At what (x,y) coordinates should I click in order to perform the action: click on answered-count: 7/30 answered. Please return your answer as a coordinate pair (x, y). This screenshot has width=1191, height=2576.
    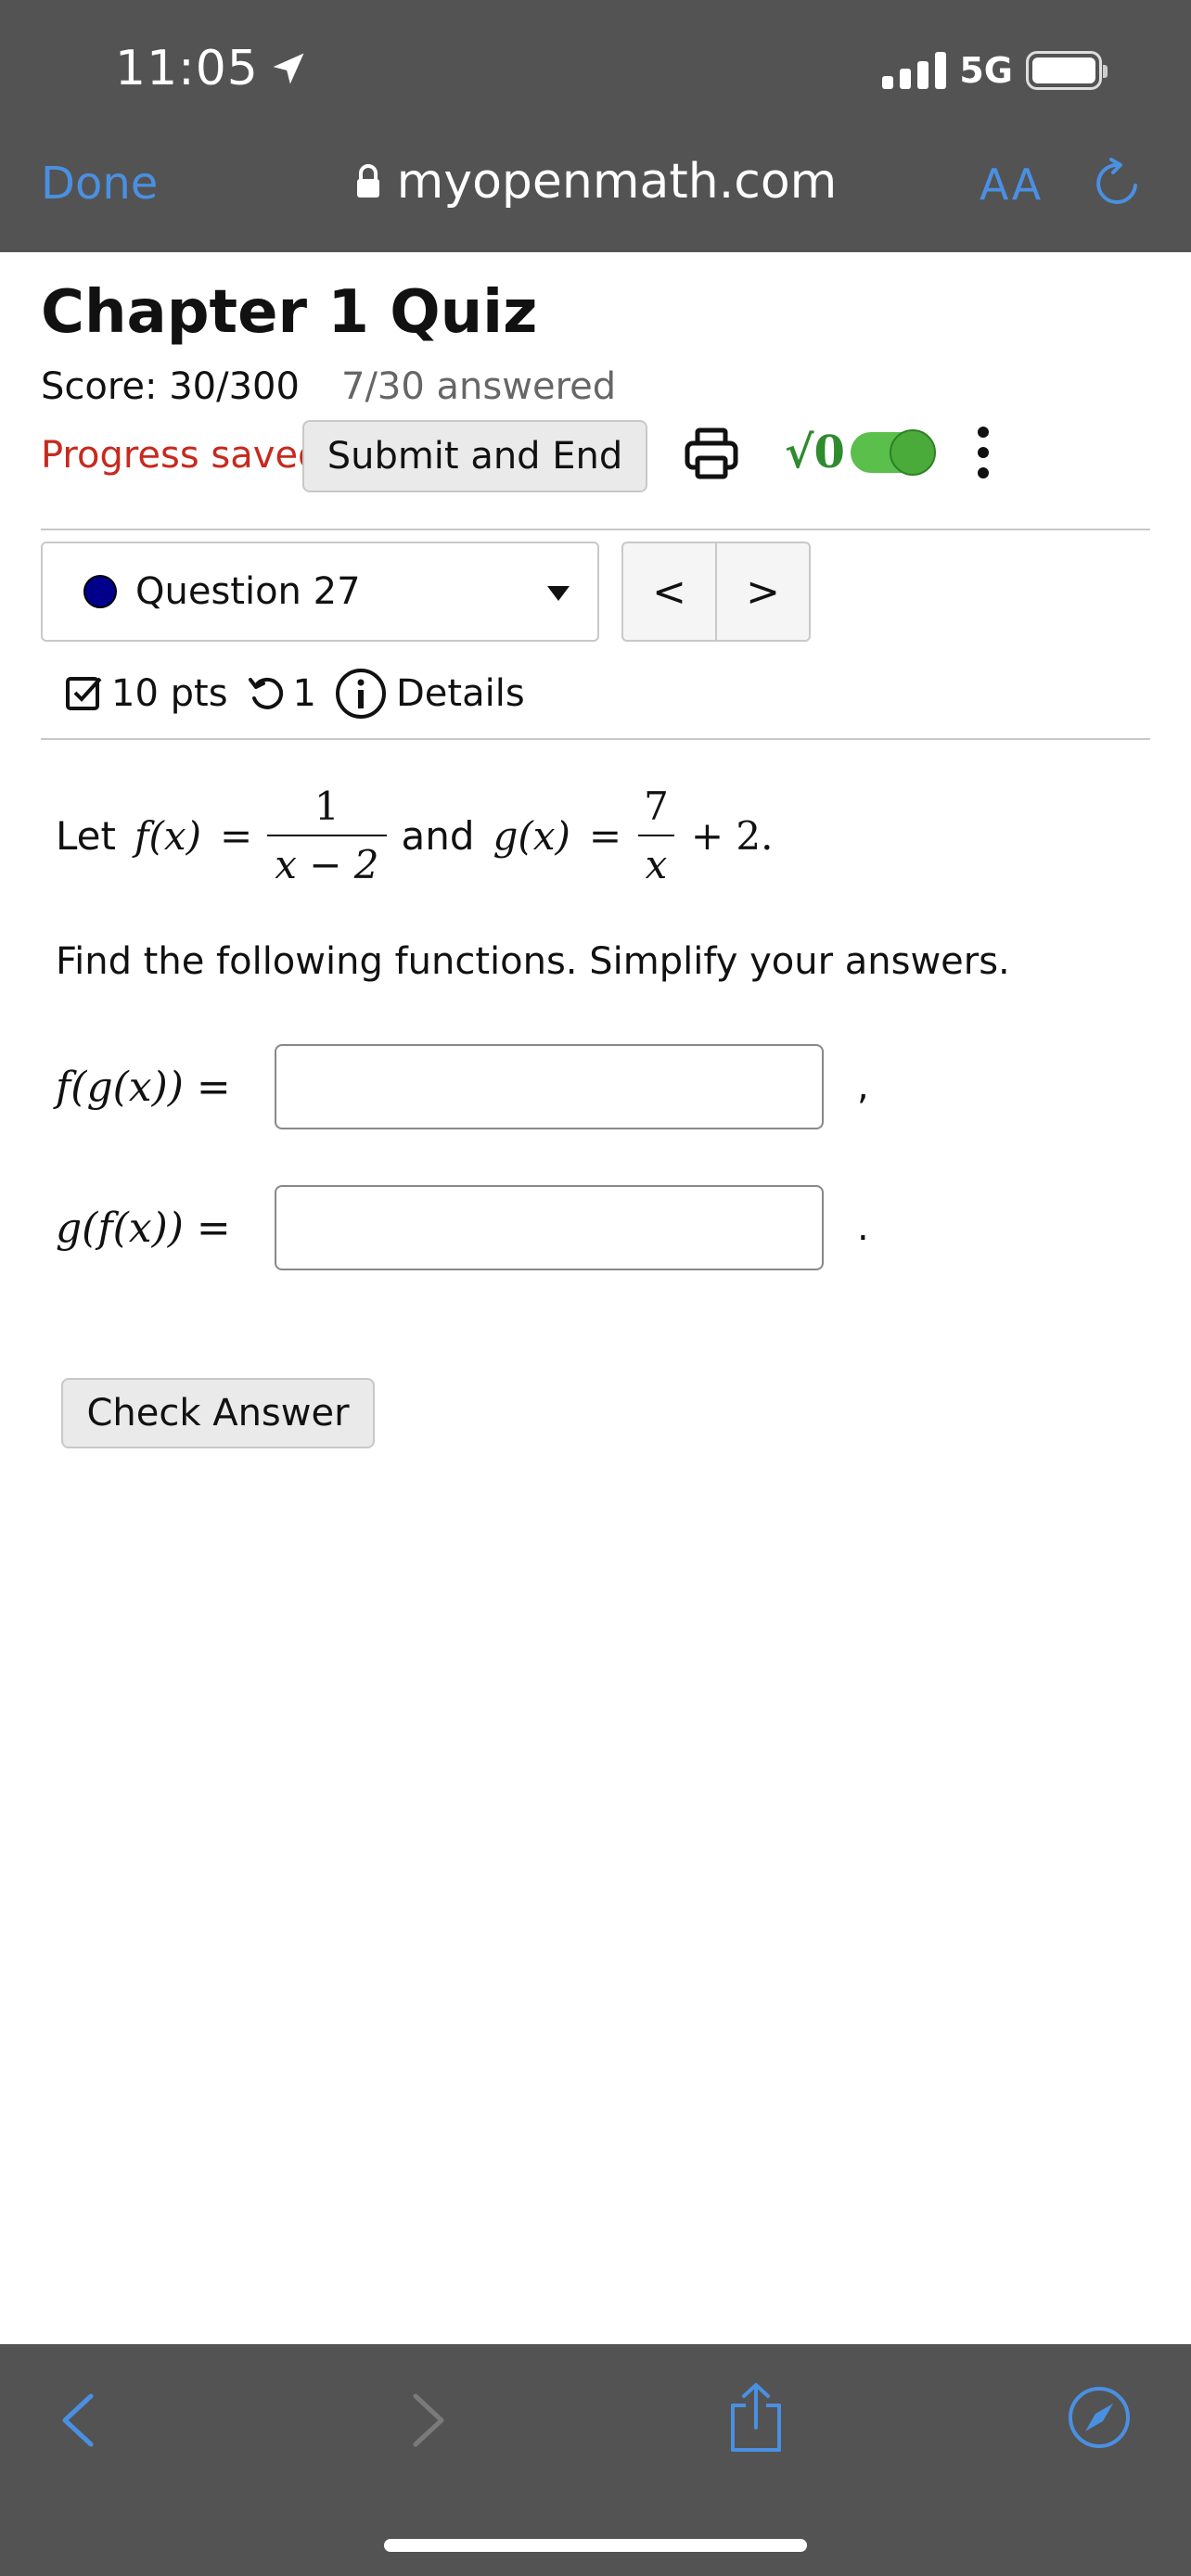
    Looking at the image, I should click on (479, 386).